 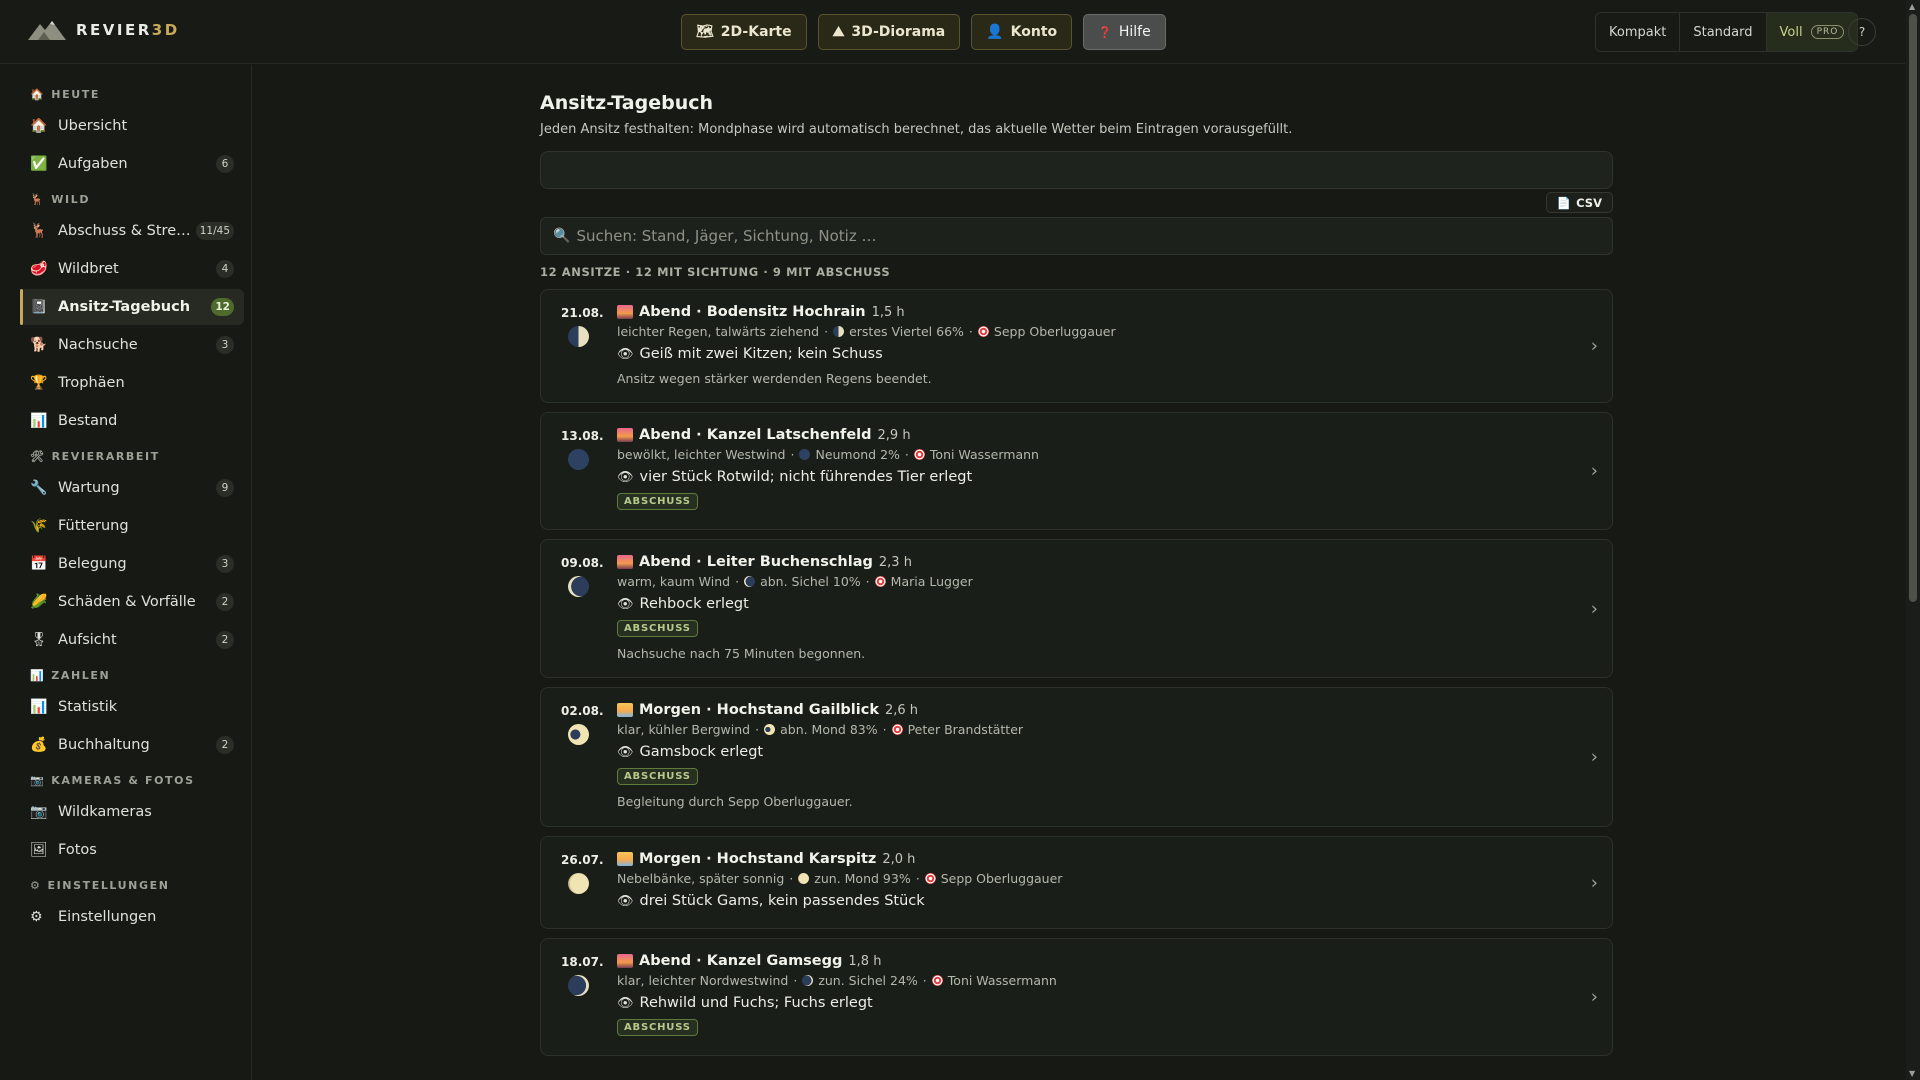 What do you see at coordinates (132, 526) in the screenshot?
I see `sidebar-item-feeding: 🌾 Fütterung` at bounding box center [132, 526].